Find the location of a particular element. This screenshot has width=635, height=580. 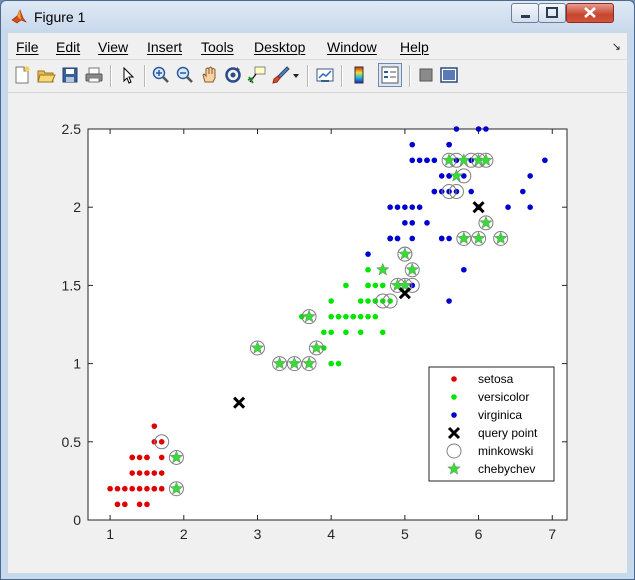

menu-desktop: Desktop is located at coordinates (279, 47).